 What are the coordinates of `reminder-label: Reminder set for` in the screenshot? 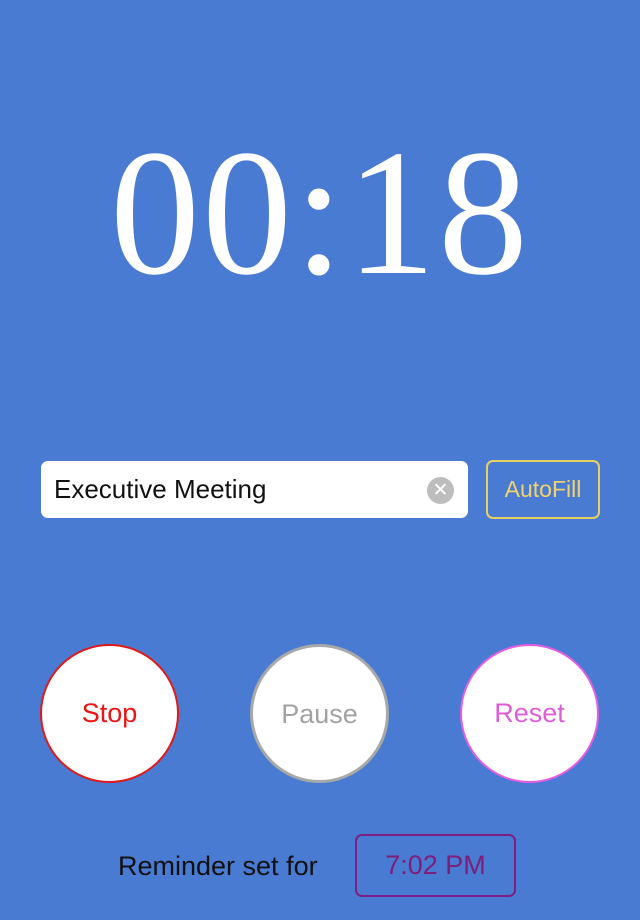 It's located at (218, 866).